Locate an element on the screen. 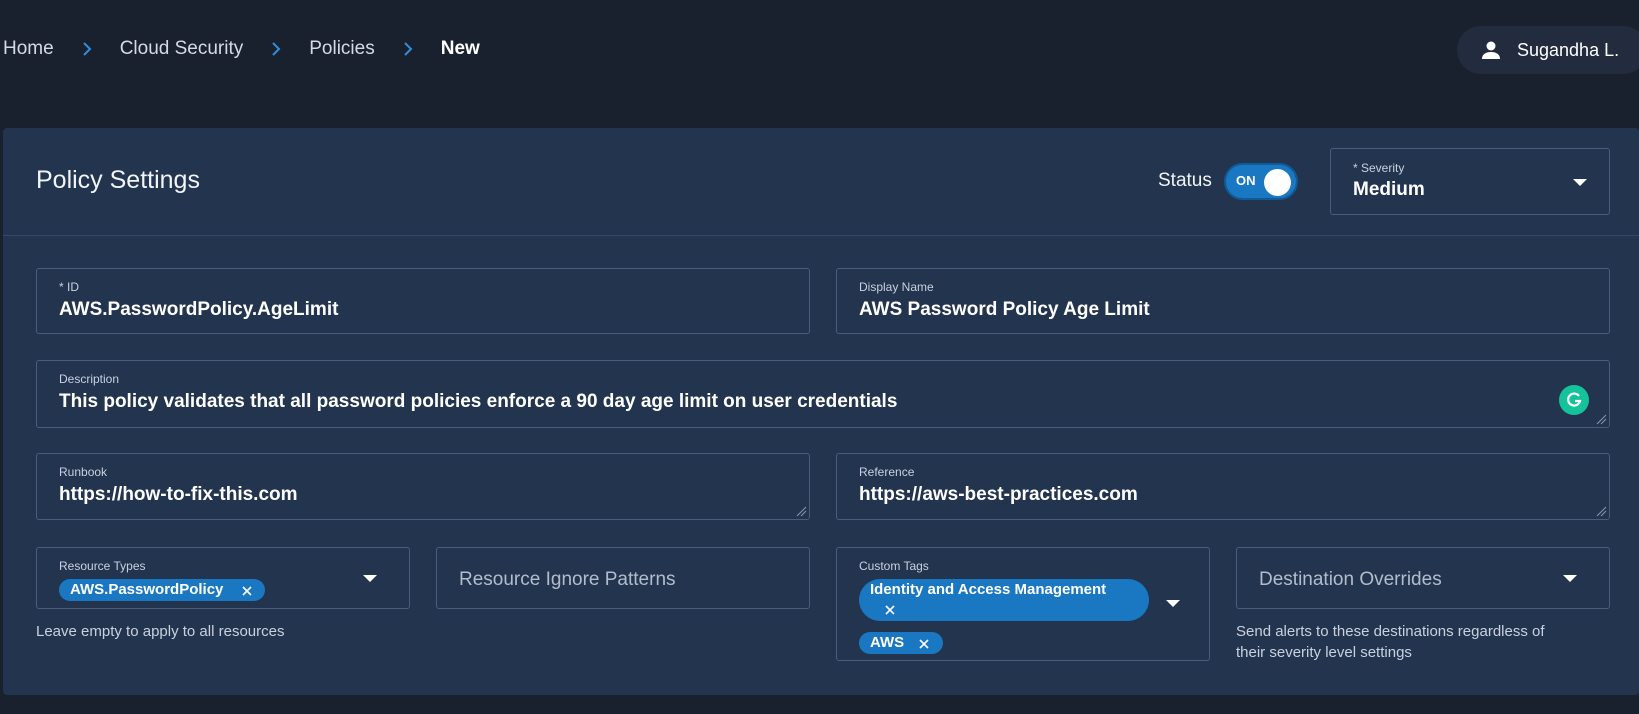  runbook-label: Runbook is located at coordinates (83, 472).